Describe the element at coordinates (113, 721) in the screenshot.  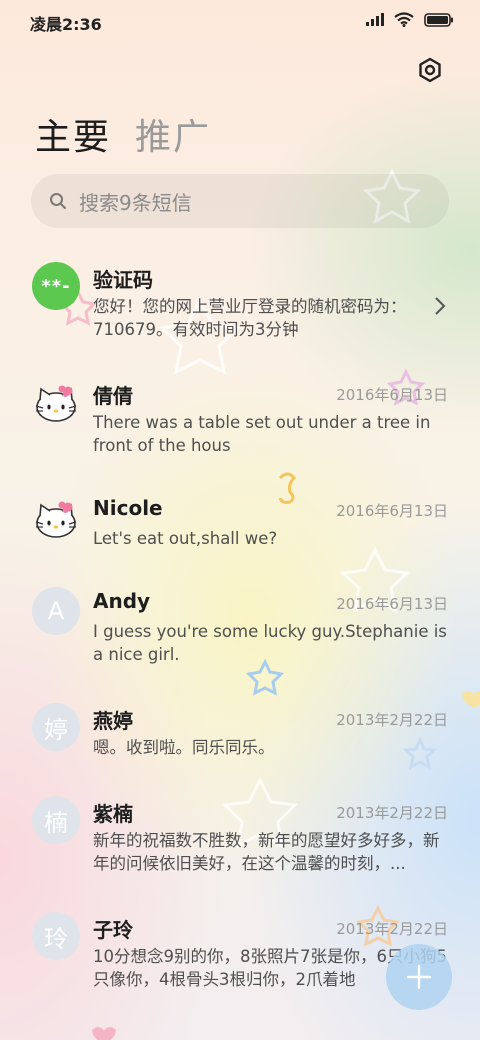
I see `contact-name: 燕婷` at that location.